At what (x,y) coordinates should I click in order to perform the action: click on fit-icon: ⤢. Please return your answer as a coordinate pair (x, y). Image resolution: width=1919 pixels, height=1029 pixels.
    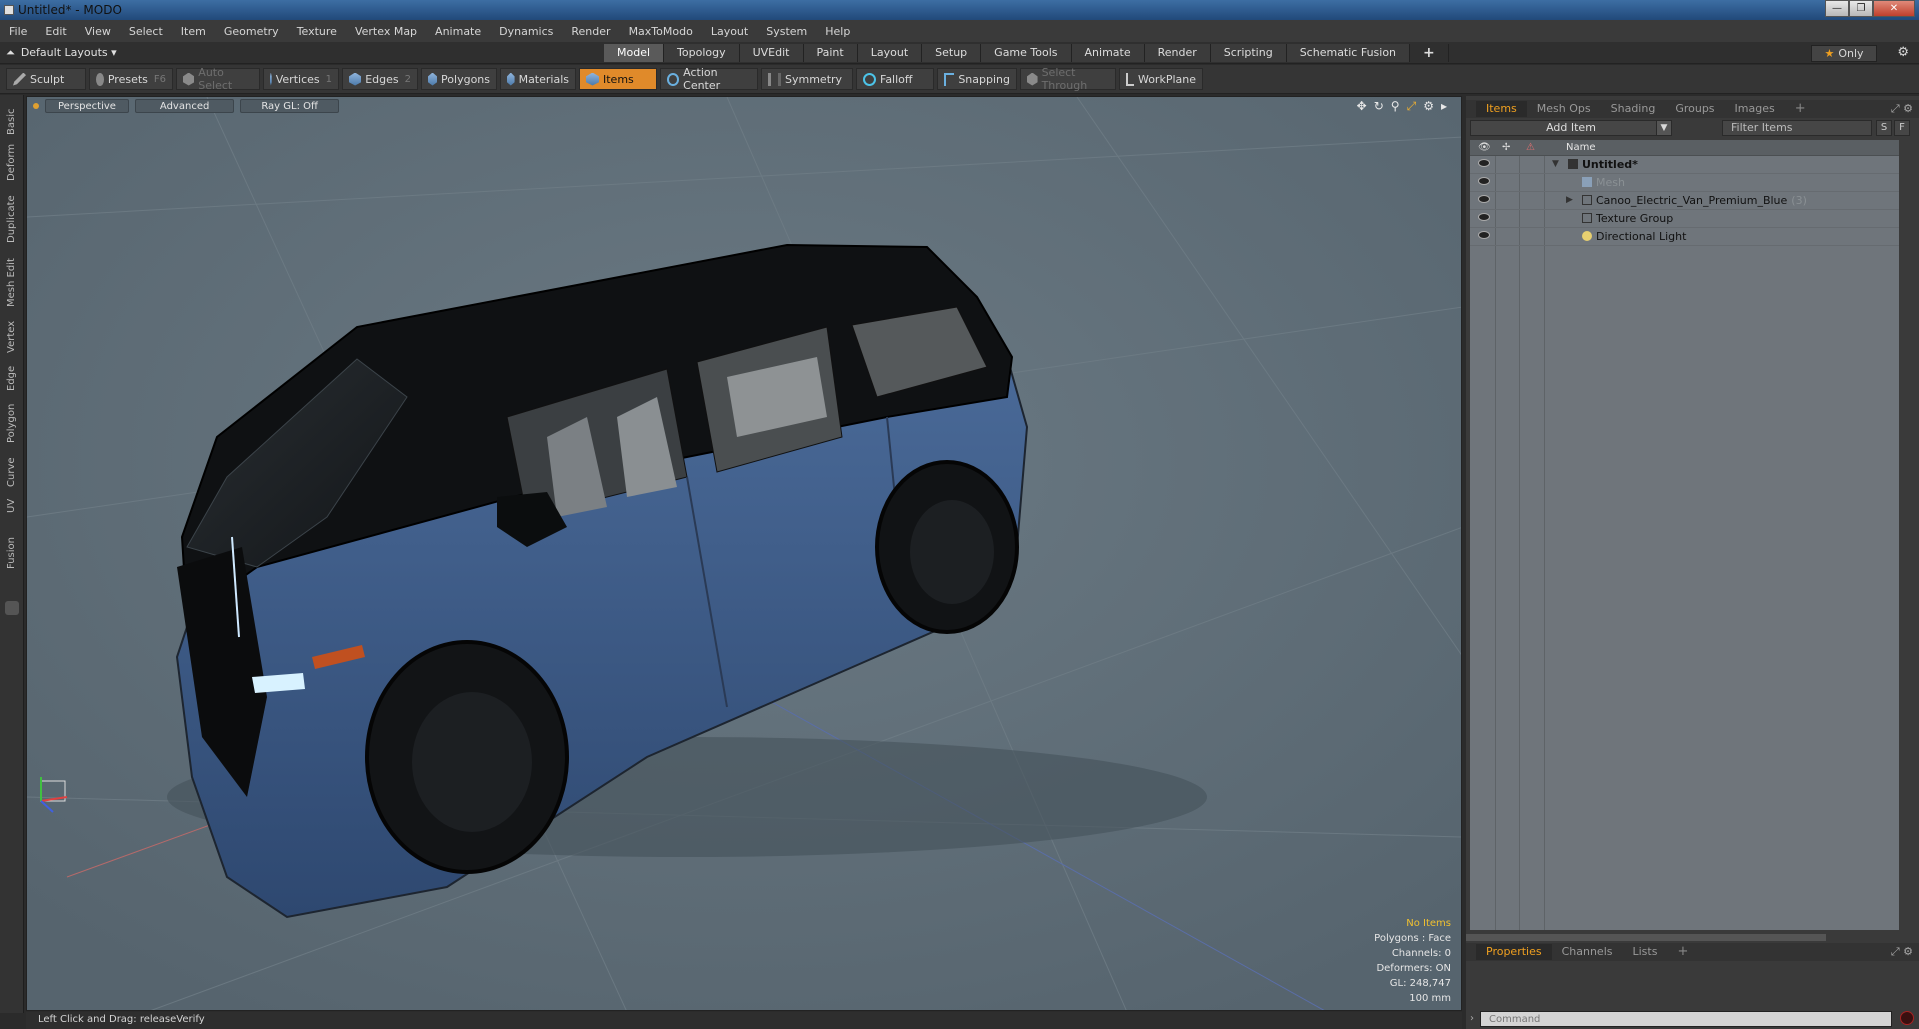
    Looking at the image, I should click on (1412, 106).